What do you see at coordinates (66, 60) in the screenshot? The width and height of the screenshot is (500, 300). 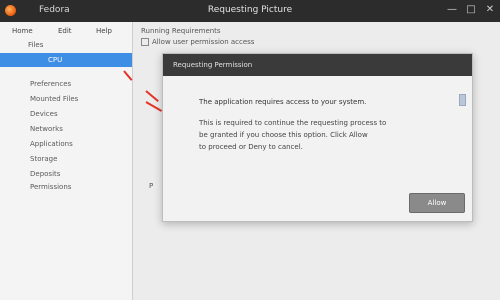 I see `sidebar-item-selected: CPU` at bounding box center [66, 60].